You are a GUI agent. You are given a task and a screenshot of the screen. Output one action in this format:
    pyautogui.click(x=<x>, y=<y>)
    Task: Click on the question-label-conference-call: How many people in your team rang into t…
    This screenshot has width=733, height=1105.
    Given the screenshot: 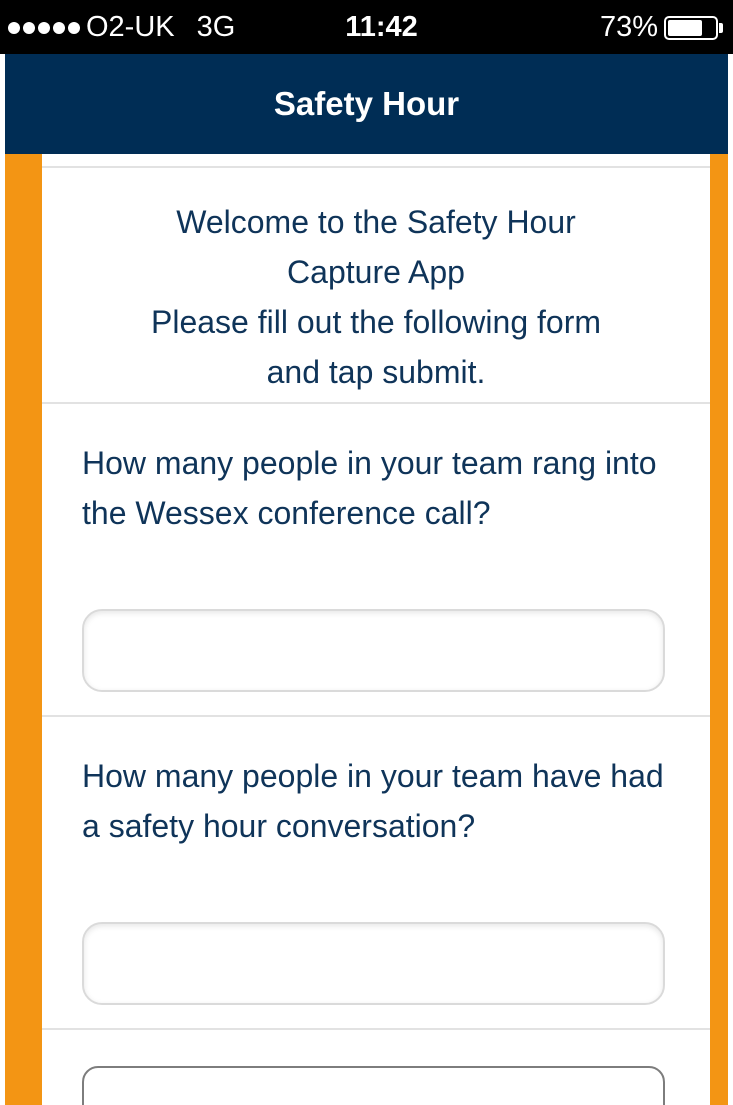 What is the action you would take?
    pyautogui.click(x=369, y=488)
    